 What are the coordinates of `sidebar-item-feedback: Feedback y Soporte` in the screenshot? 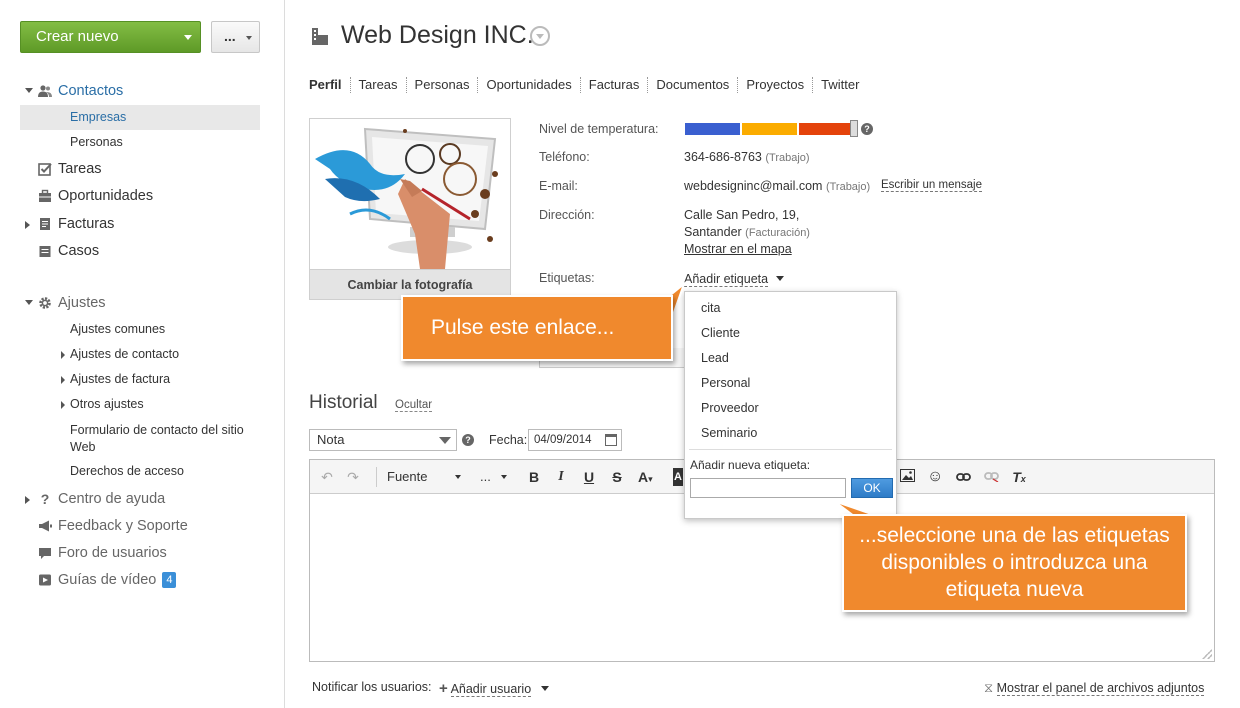 It's located at (140, 526).